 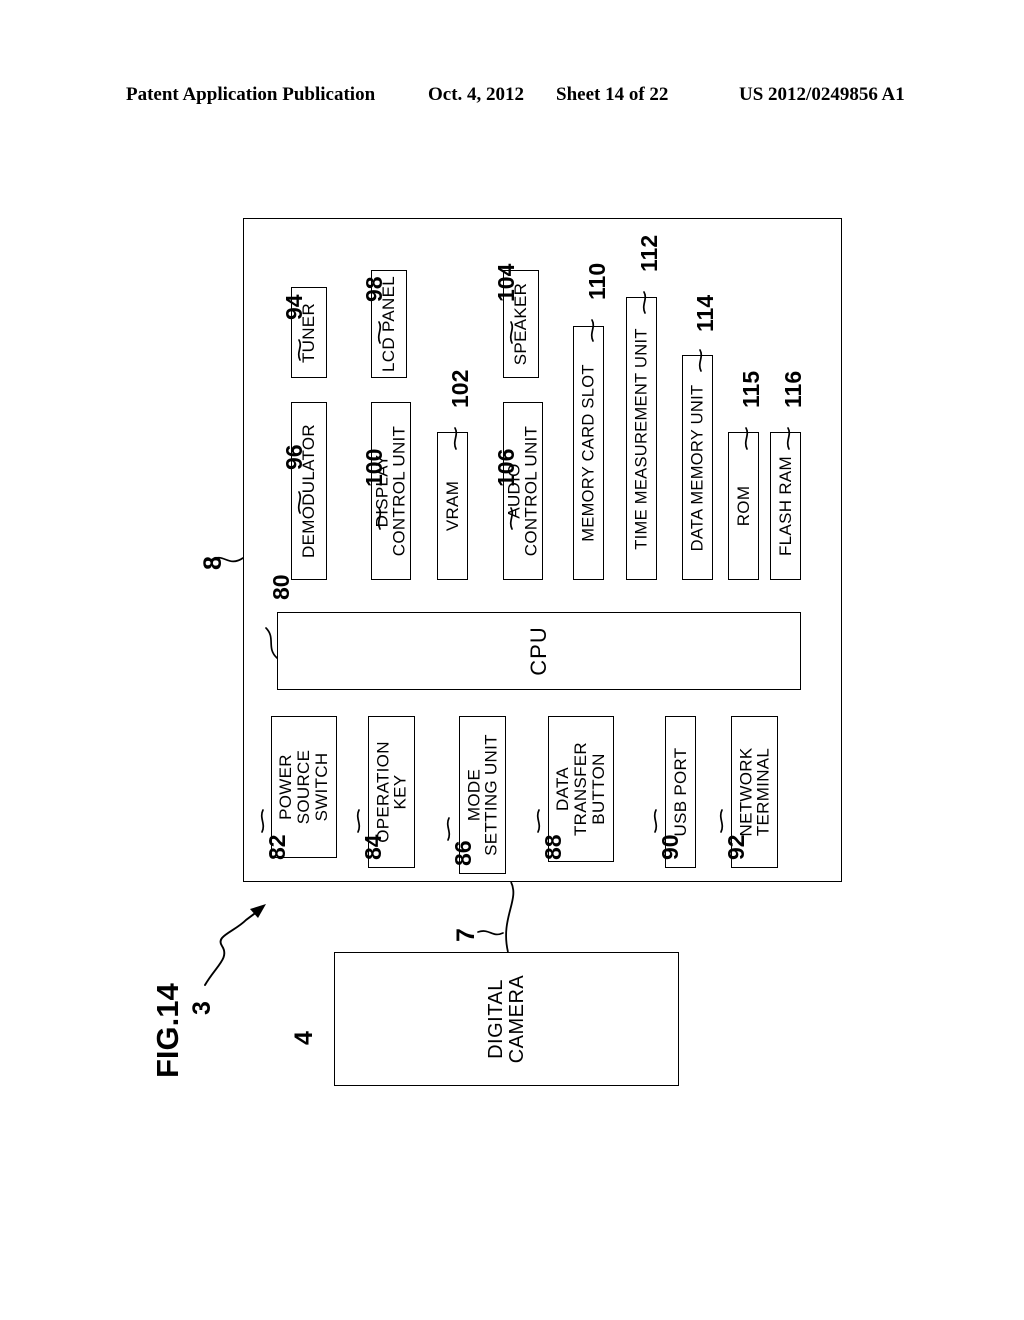 I want to click on header-date-text: Oct. 4, 2012, so click(x=476, y=94).